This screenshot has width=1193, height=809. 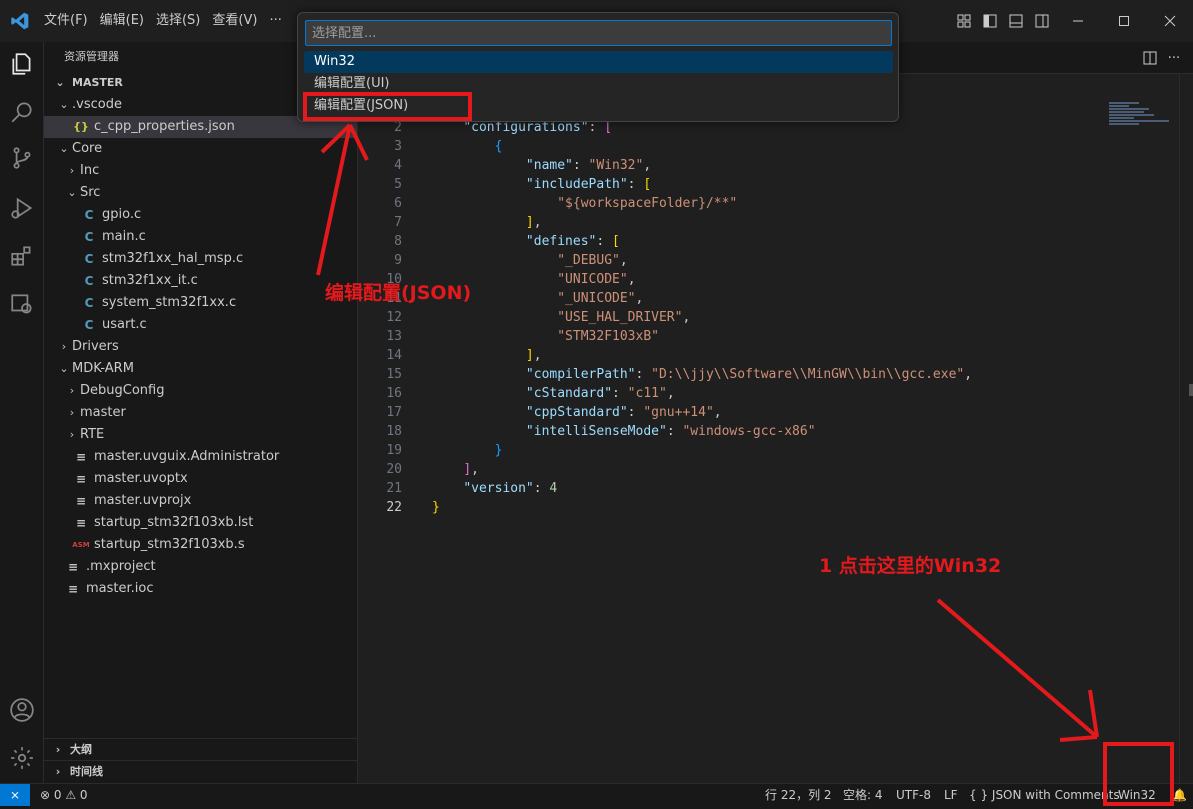 I want to click on minimap, so click(x=1144, y=127).